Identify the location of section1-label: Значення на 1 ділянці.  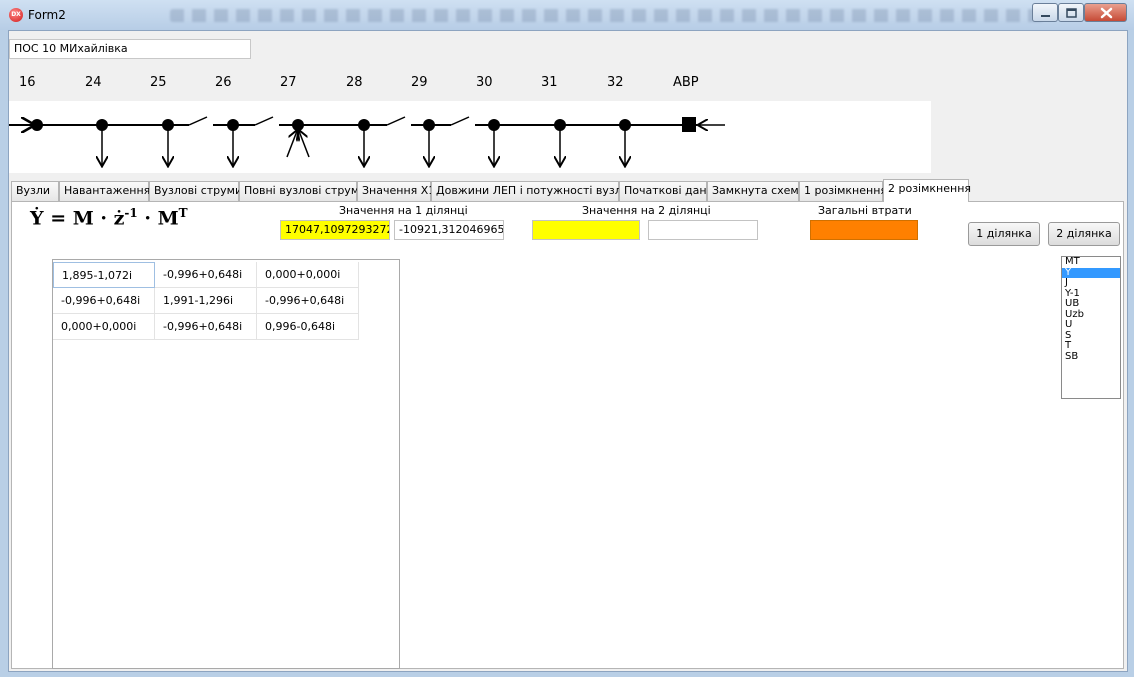
(403, 210).